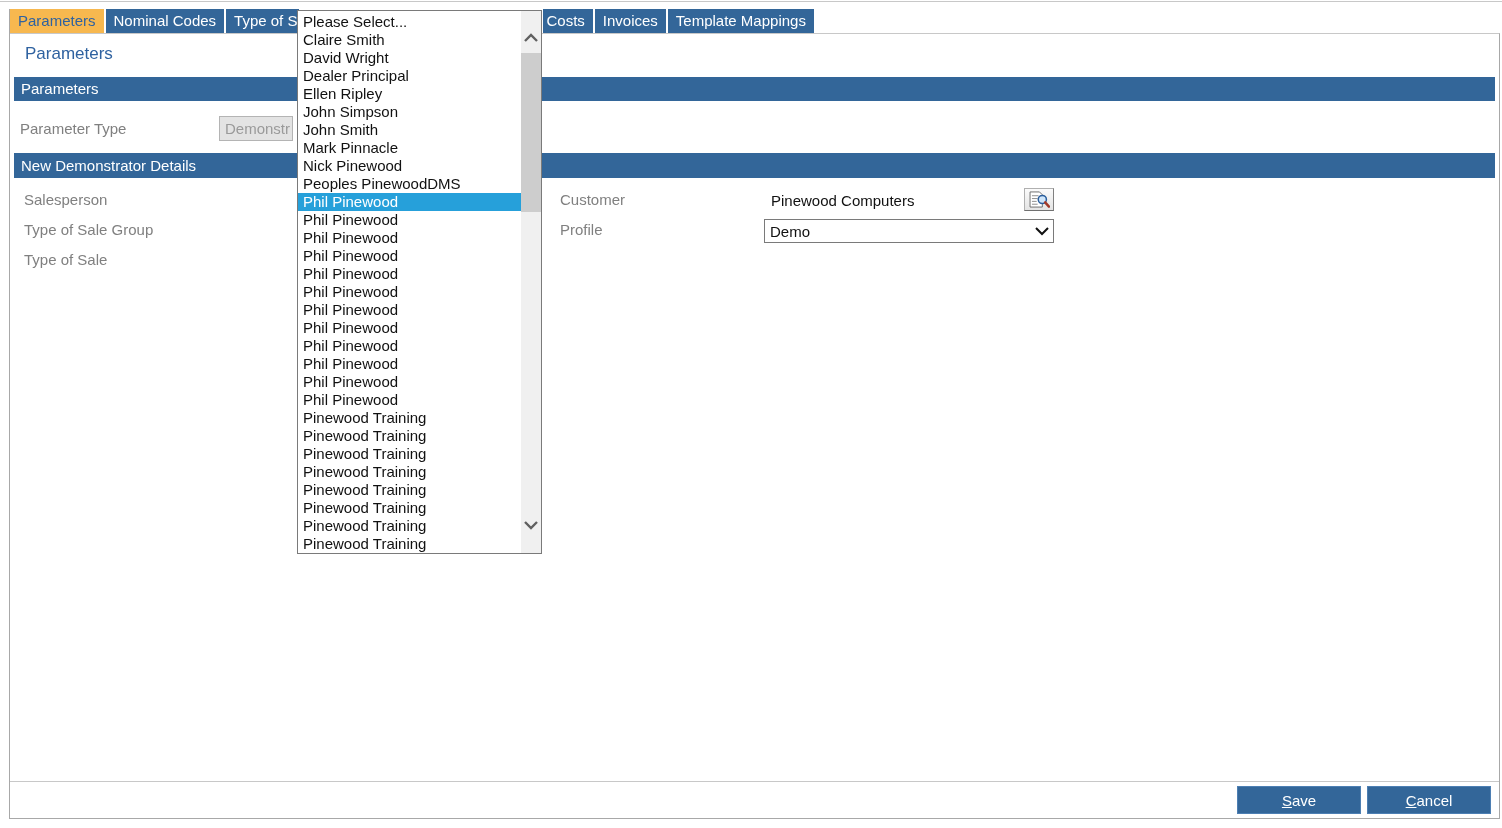 This screenshot has width=1502, height=828. I want to click on tab: Type of S, so click(263, 21).